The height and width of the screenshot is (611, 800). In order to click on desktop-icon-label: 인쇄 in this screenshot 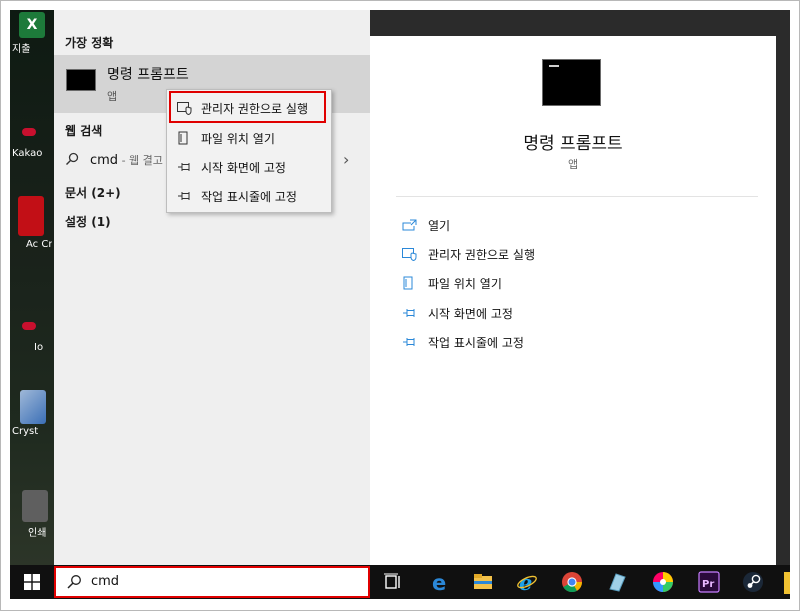, I will do `click(37, 533)`.